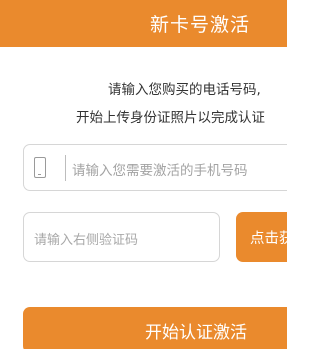 The height and width of the screenshot is (349, 320). Describe the element at coordinates (143, 23) in the screenshot. I see `title-bar: 新卡号激活` at that location.